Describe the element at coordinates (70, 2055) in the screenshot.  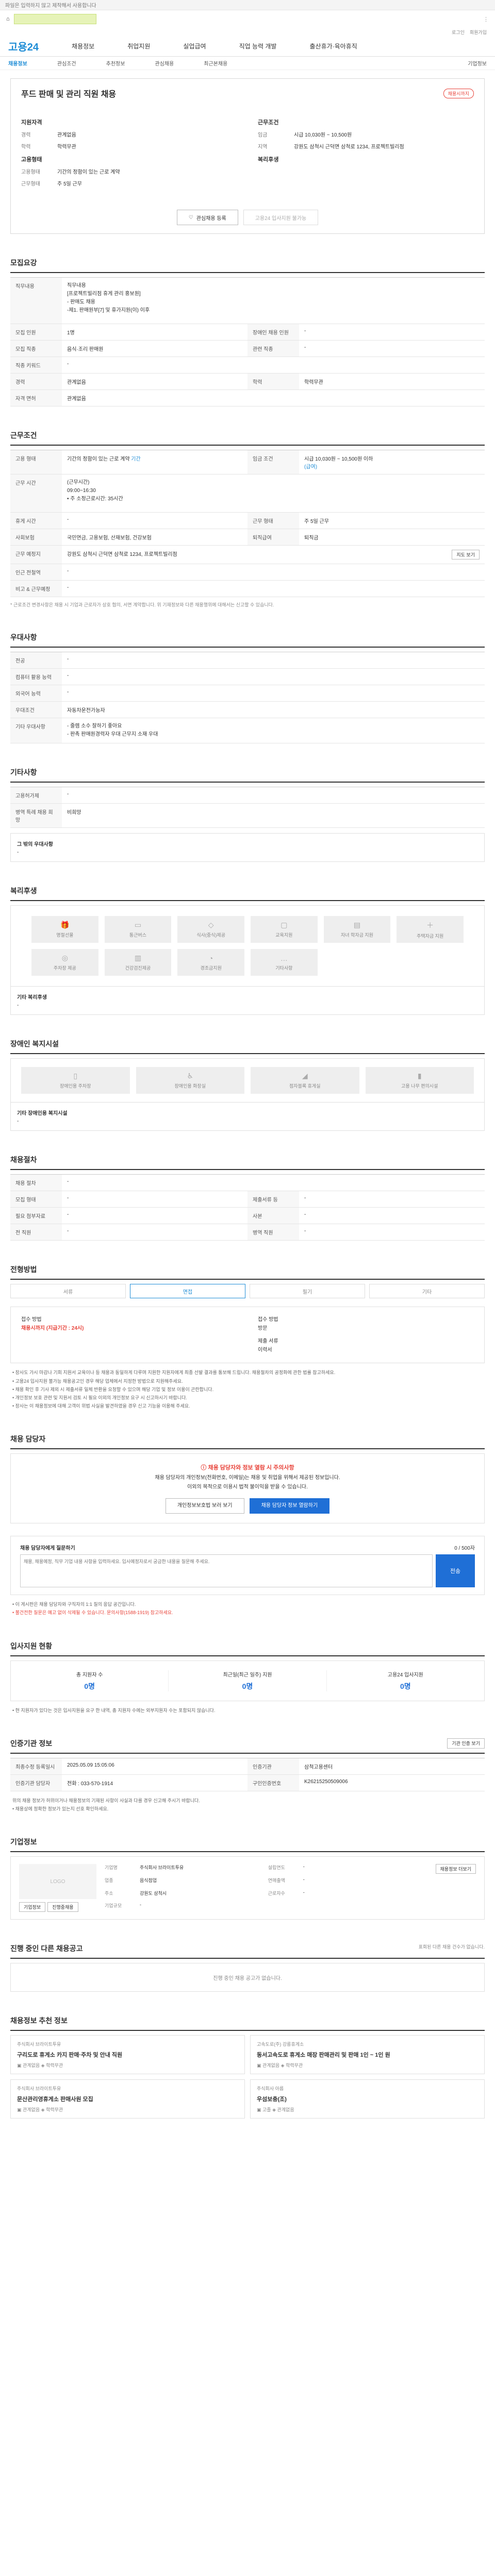
I see `recommend-title: 구리도로 휴게소 카지 판매·주차 및 안내 직원` at that location.